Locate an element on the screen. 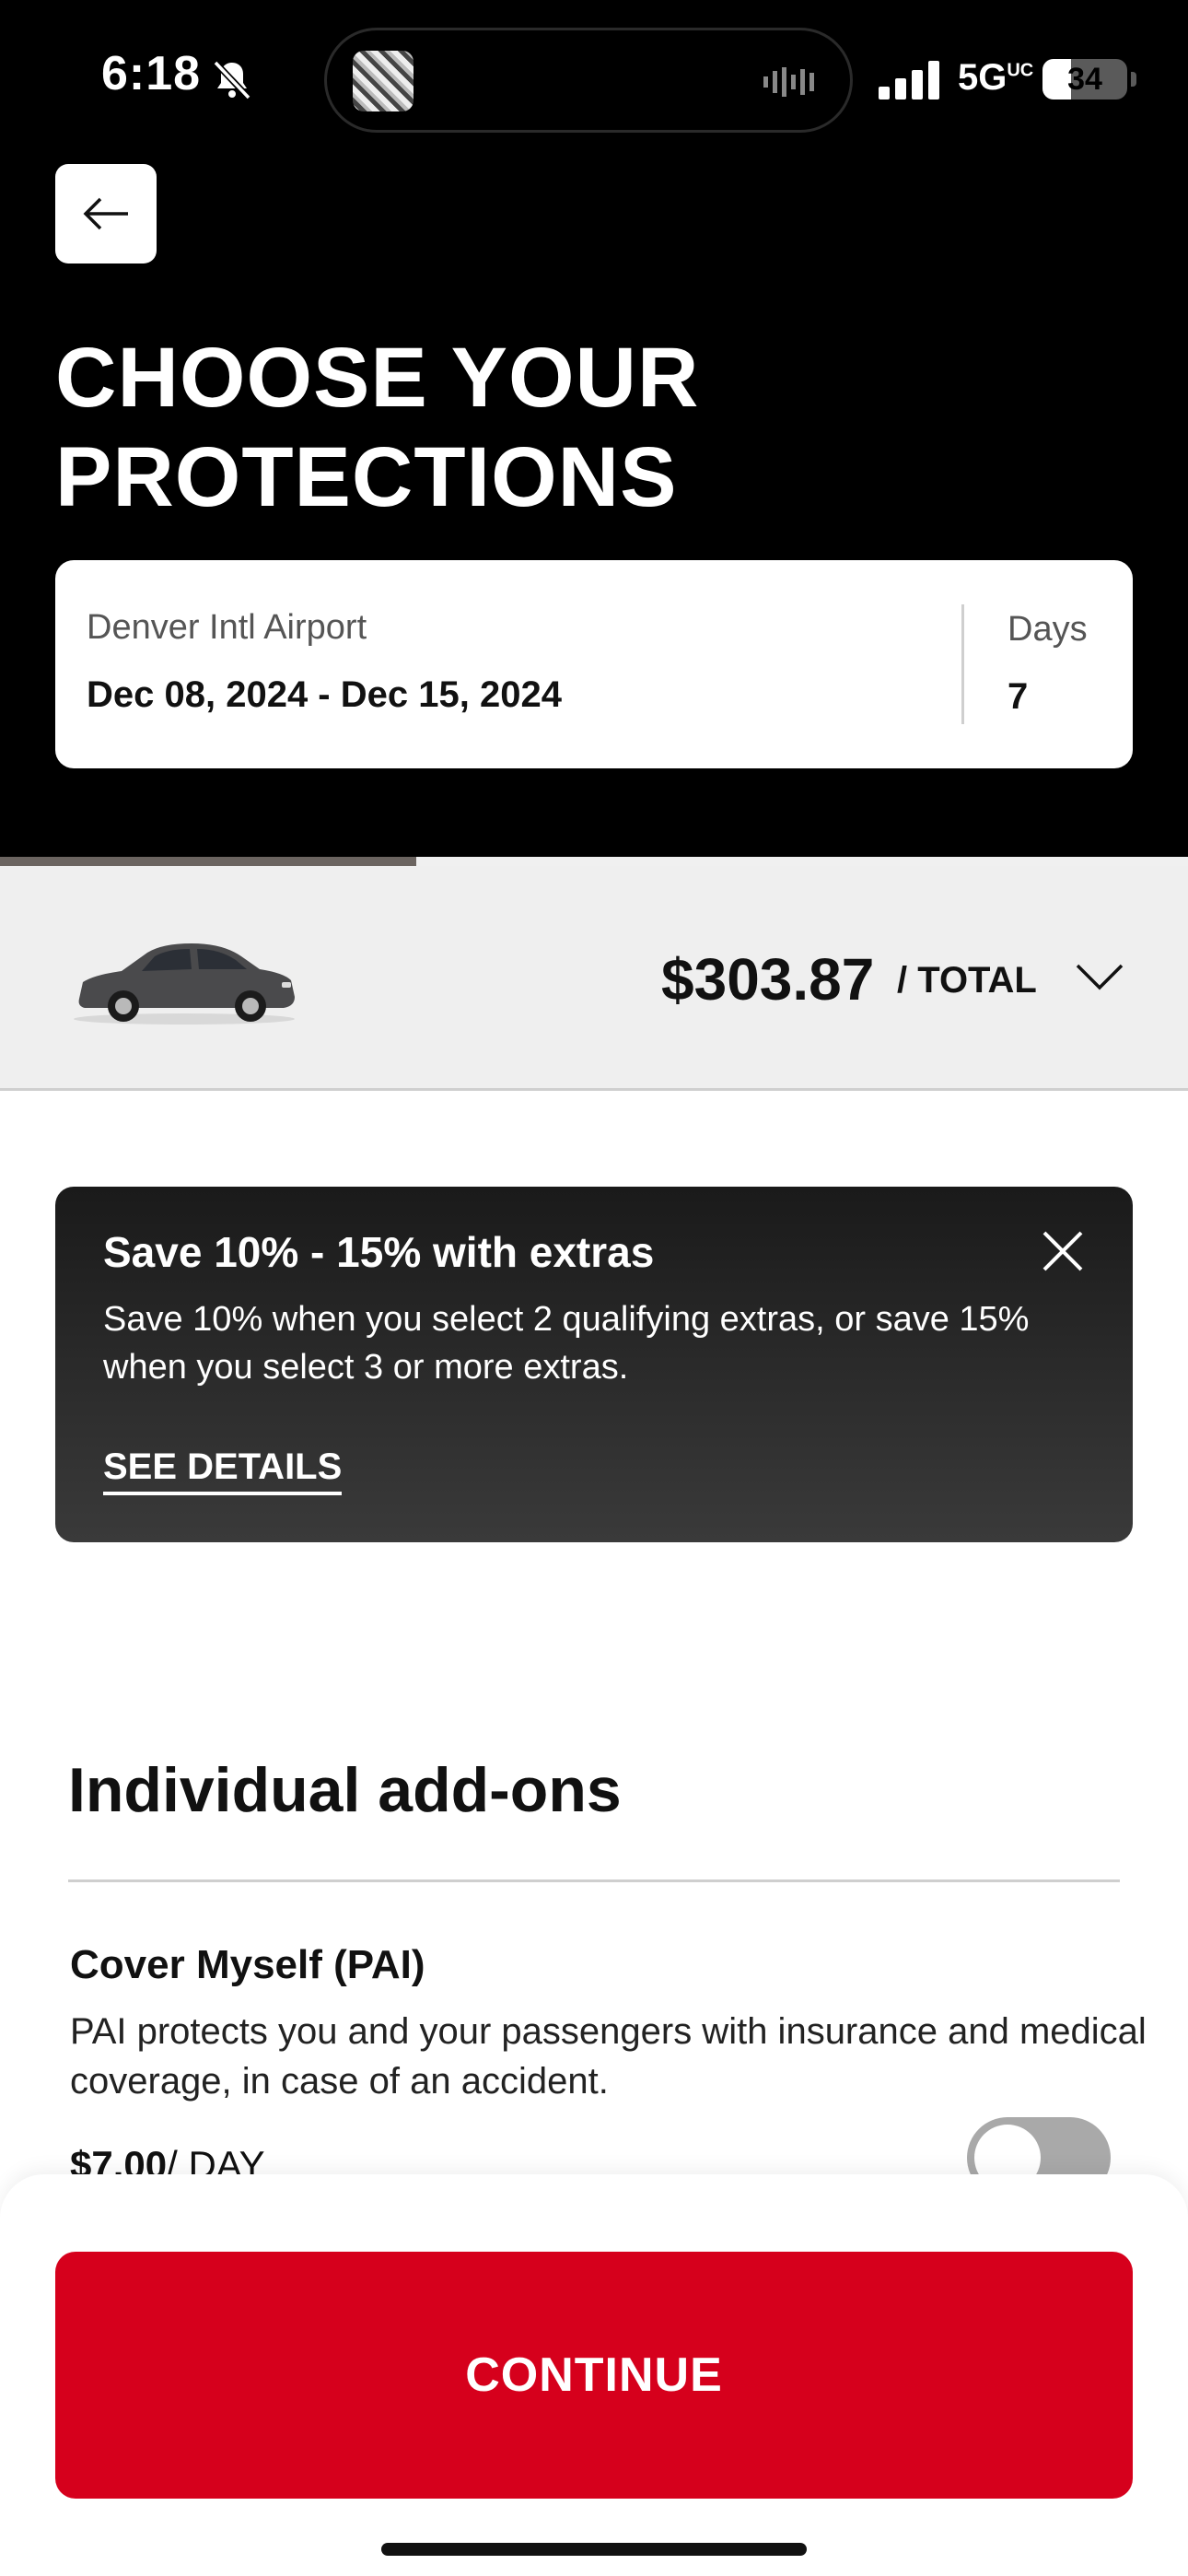 The height and width of the screenshot is (2576, 1188). now-playing-artwork is located at coordinates (383, 81).